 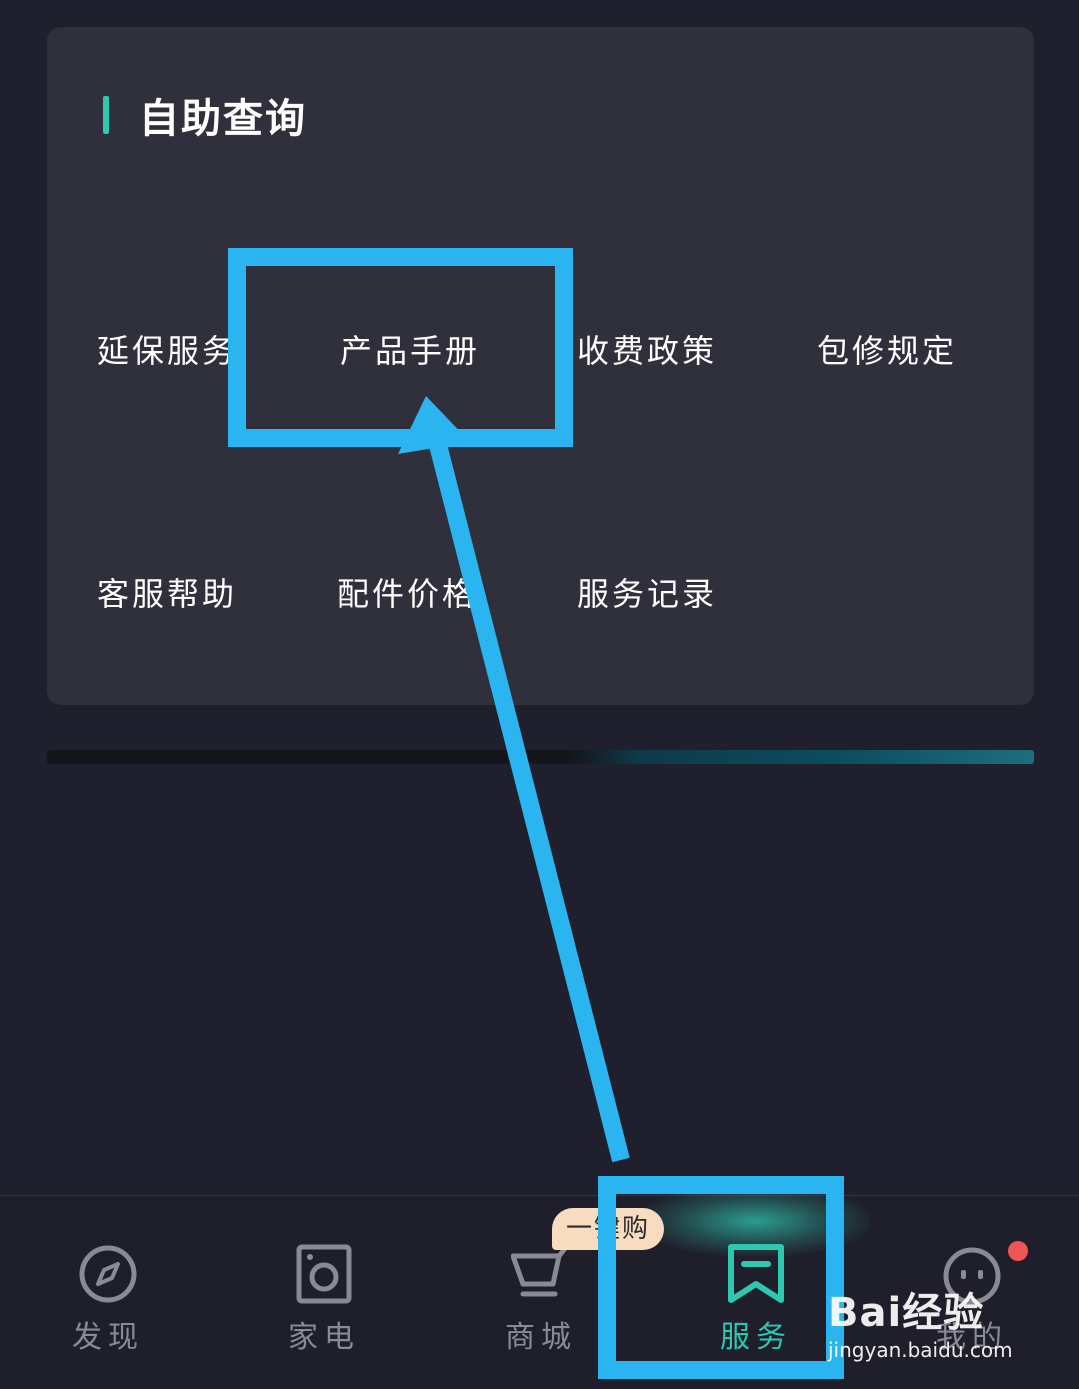 What do you see at coordinates (1018, 1251) in the screenshot?
I see `notification-dot` at bounding box center [1018, 1251].